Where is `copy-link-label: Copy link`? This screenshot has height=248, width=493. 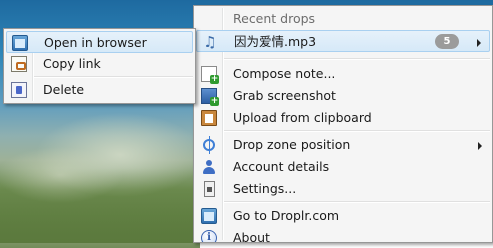
copy-link-label: Copy link is located at coordinates (72, 63).